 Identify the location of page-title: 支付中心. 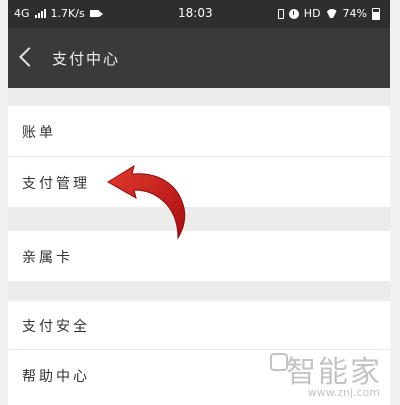
(86, 59).